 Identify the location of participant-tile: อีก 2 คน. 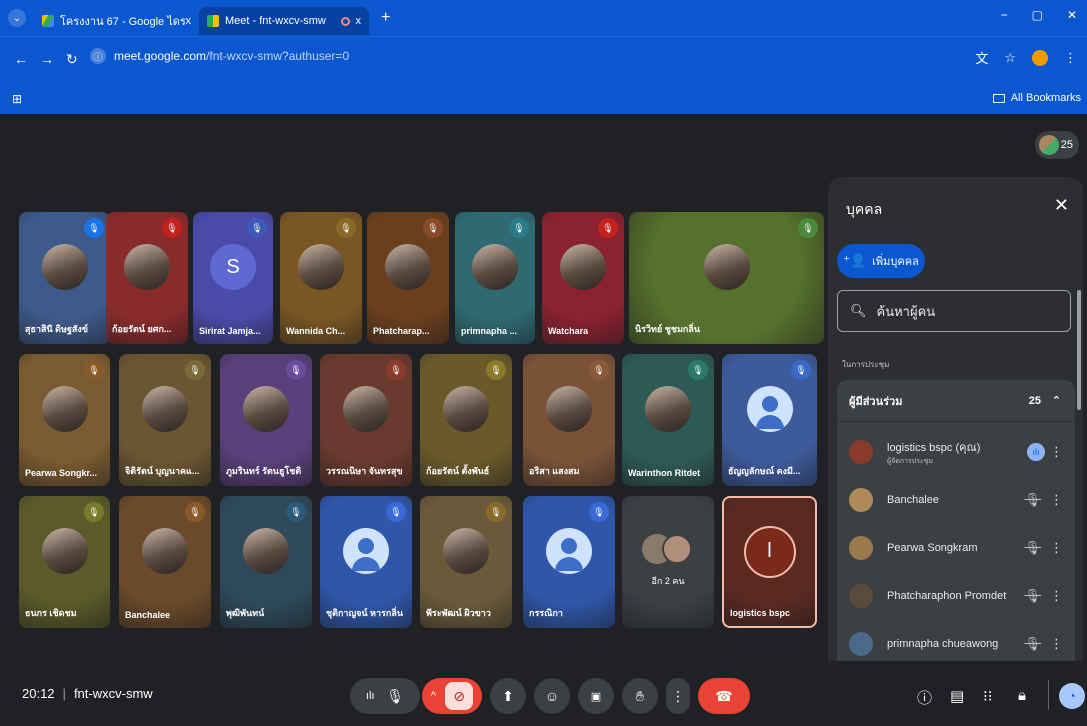
(668, 562).